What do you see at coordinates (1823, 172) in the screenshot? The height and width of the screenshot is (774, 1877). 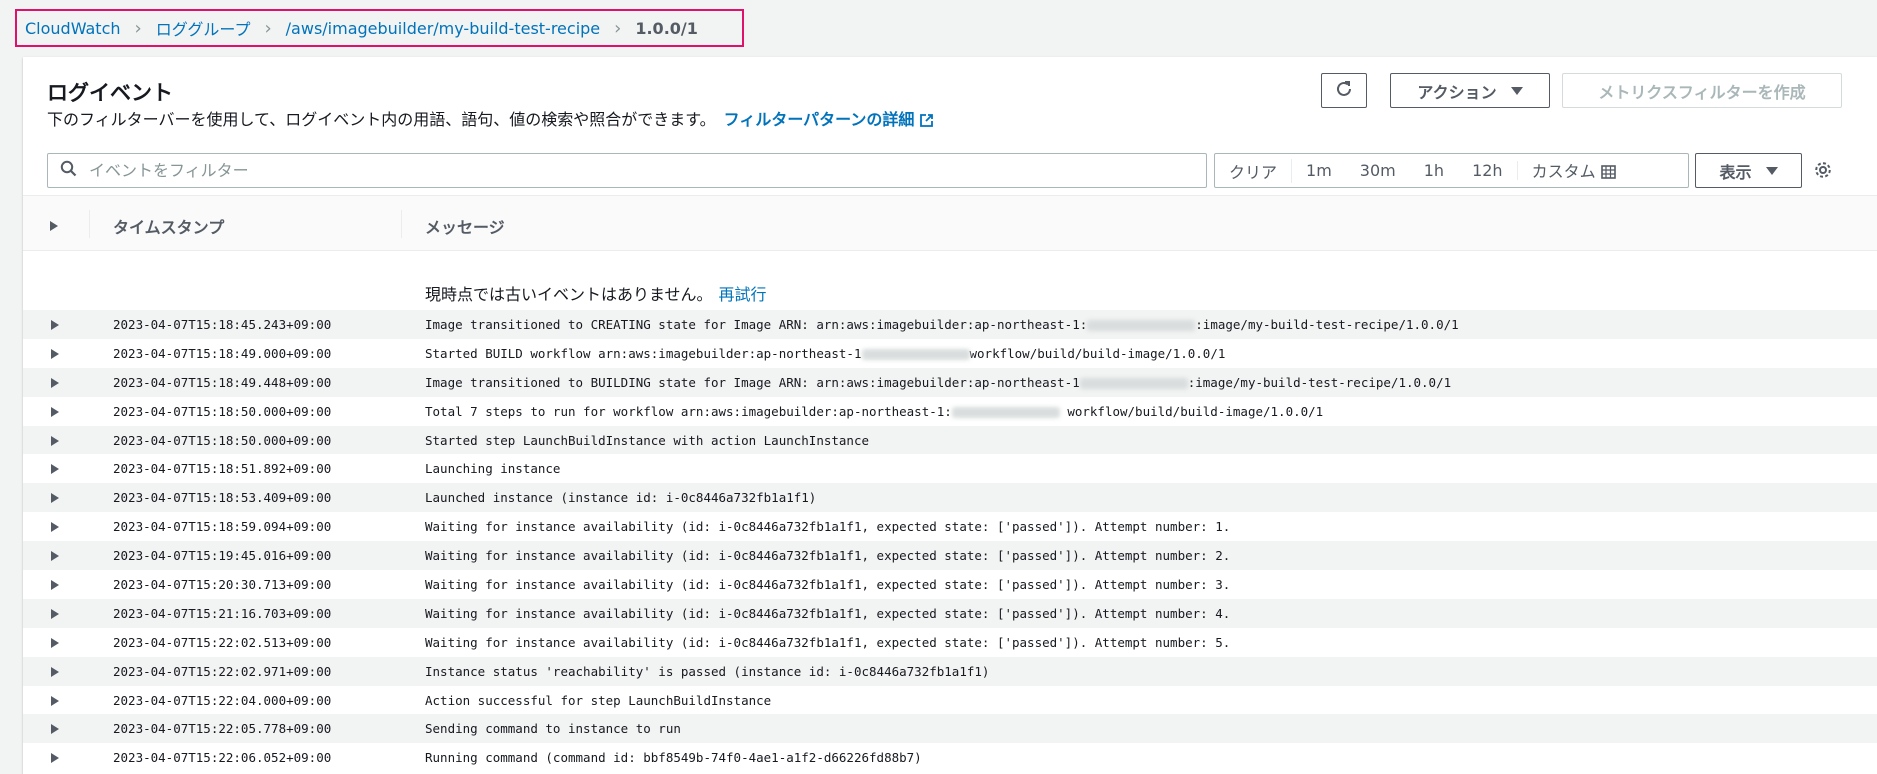 I see `gear-icon` at bounding box center [1823, 172].